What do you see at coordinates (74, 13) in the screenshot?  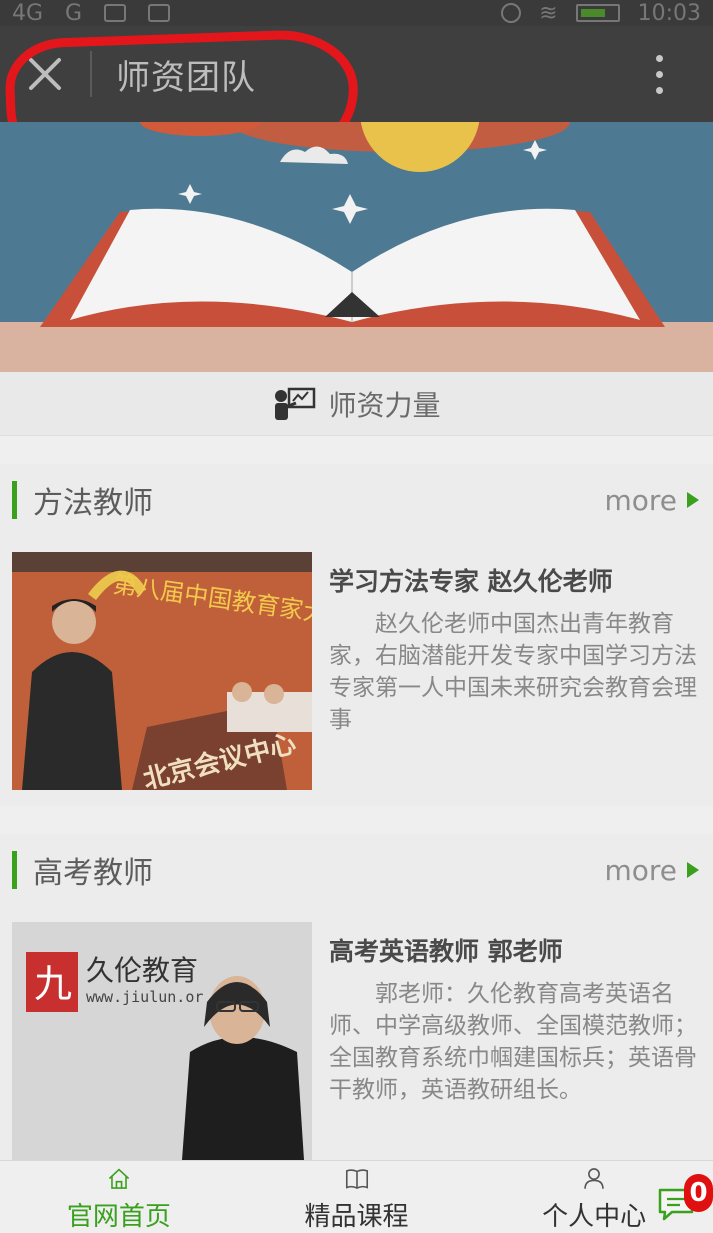 I see `network-2-indicator: G` at bounding box center [74, 13].